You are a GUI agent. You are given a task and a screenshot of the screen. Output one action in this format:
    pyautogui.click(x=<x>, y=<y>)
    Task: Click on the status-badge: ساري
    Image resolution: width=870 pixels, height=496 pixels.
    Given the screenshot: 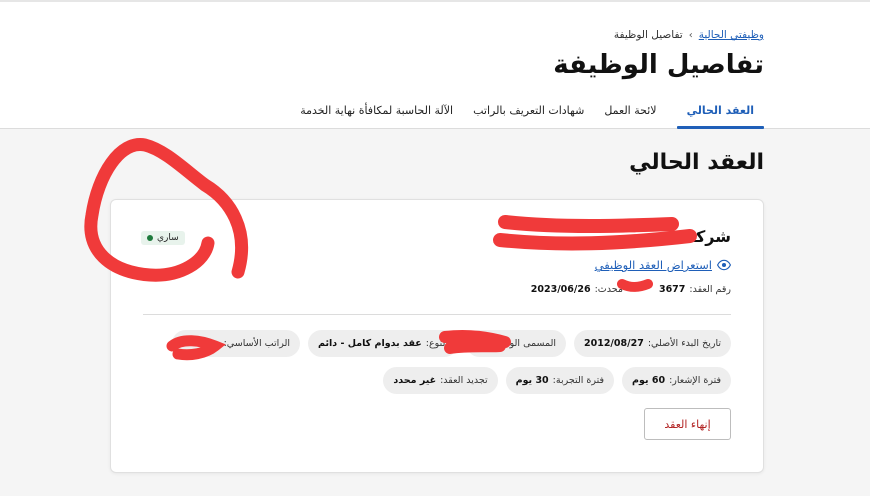 What is the action you would take?
    pyautogui.click(x=163, y=238)
    